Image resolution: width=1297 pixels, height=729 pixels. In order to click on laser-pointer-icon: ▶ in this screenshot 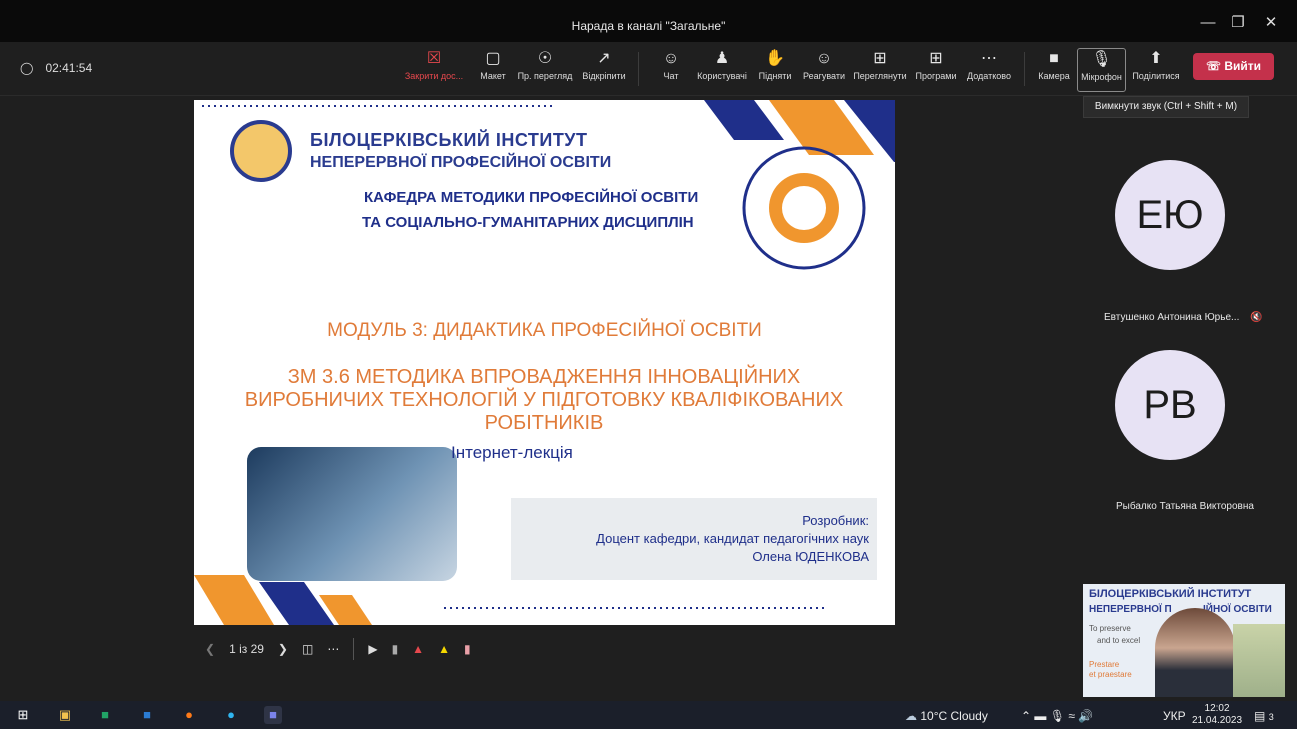, I will do `click(372, 649)`.